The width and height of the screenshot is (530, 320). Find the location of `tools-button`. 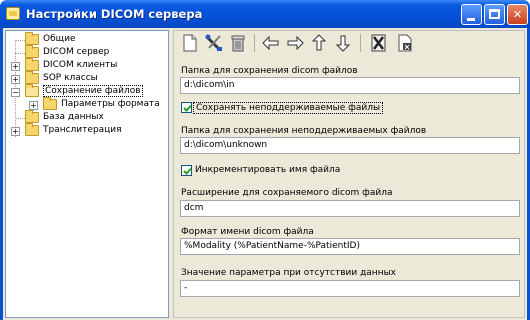

tools-button is located at coordinates (214, 43).